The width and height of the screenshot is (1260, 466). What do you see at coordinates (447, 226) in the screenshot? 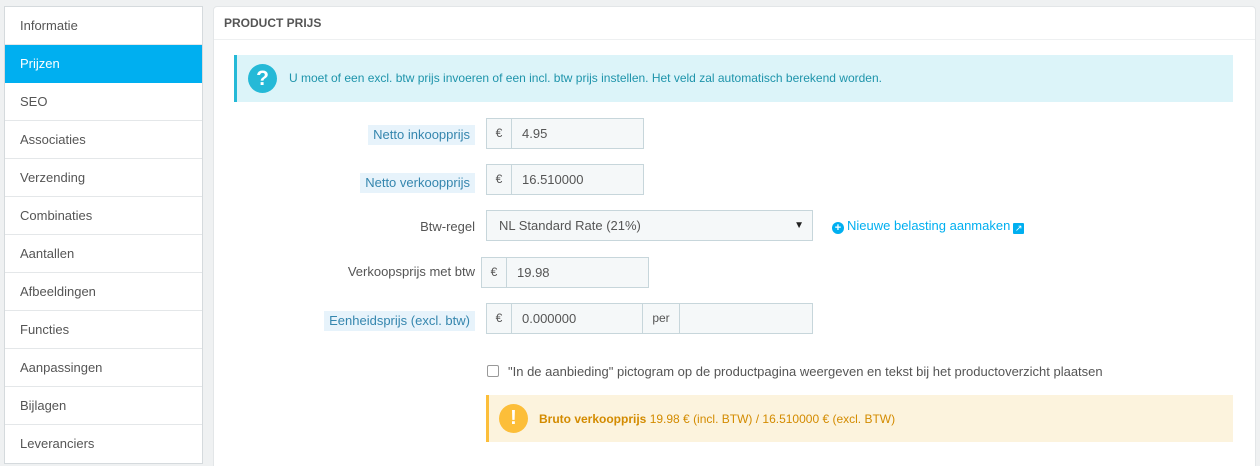
I see `btw-regel-label: Btw-regel` at bounding box center [447, 226].